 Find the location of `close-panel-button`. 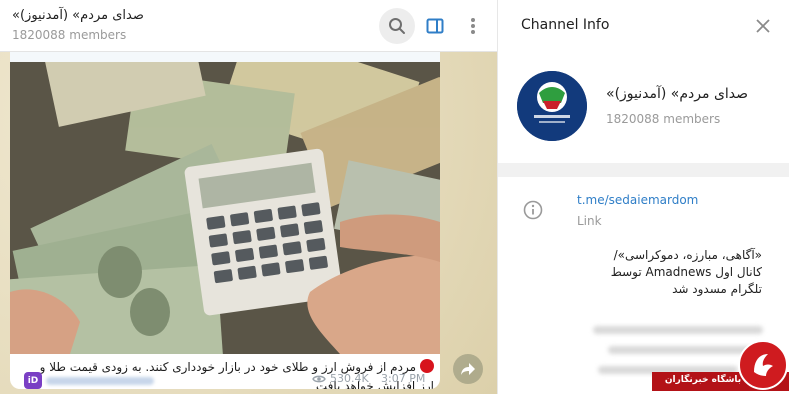

close-panel-button is located at coordinates (763, 26).